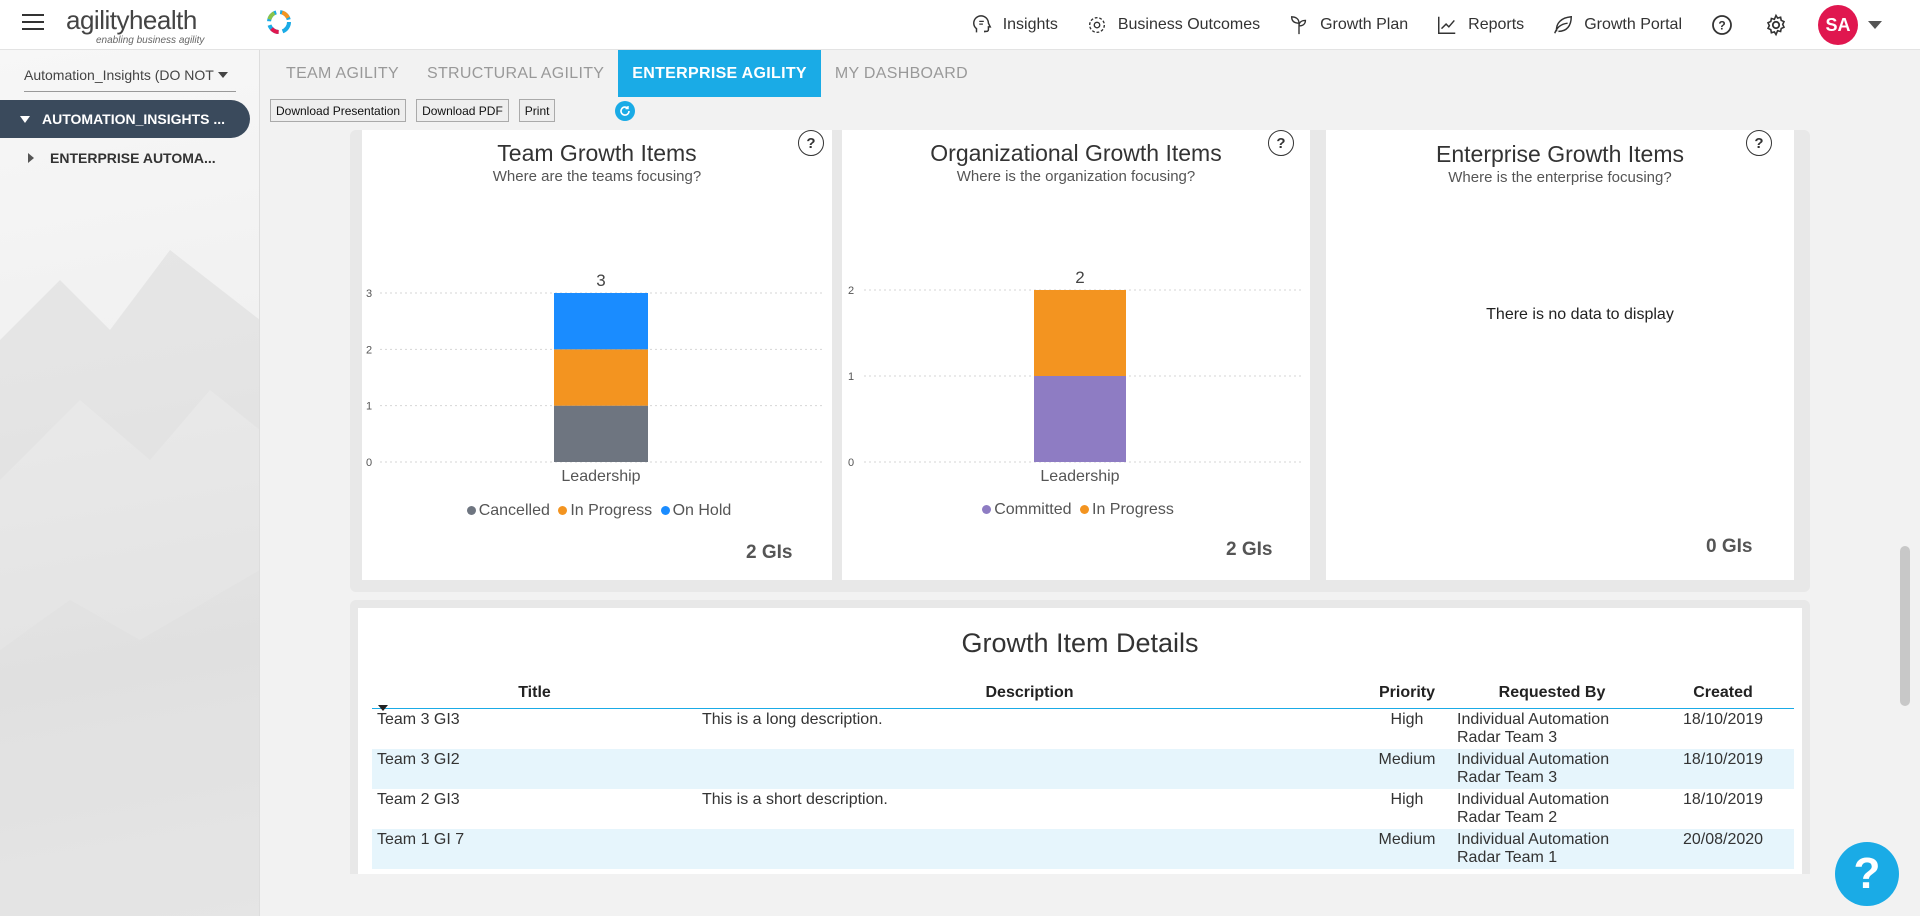 The height and width of the screenshot is (916, 1920). I want to click on gear-icon, so click(1776, 25).